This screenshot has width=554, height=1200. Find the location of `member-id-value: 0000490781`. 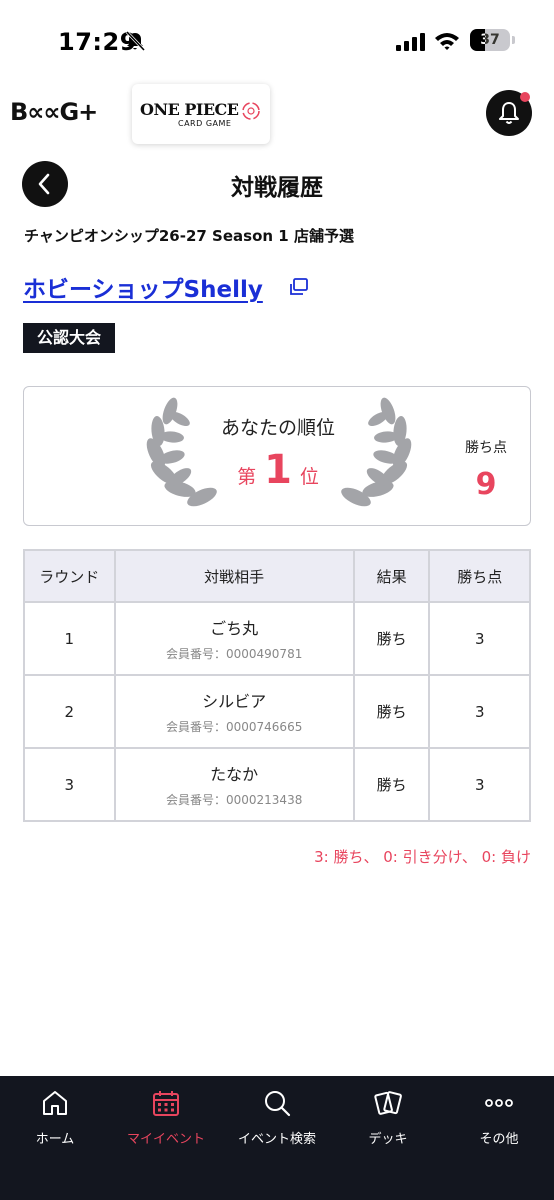

member-id-value: 0000490781 is located at coordinates (264, 654).